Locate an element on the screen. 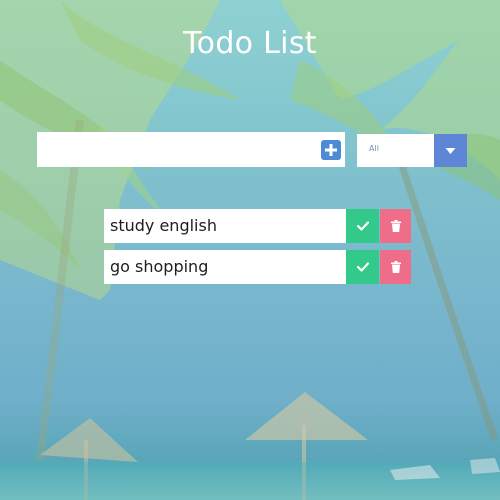 The image size is (500, 500). caret-down-icon is located at coordinates (450, 151).